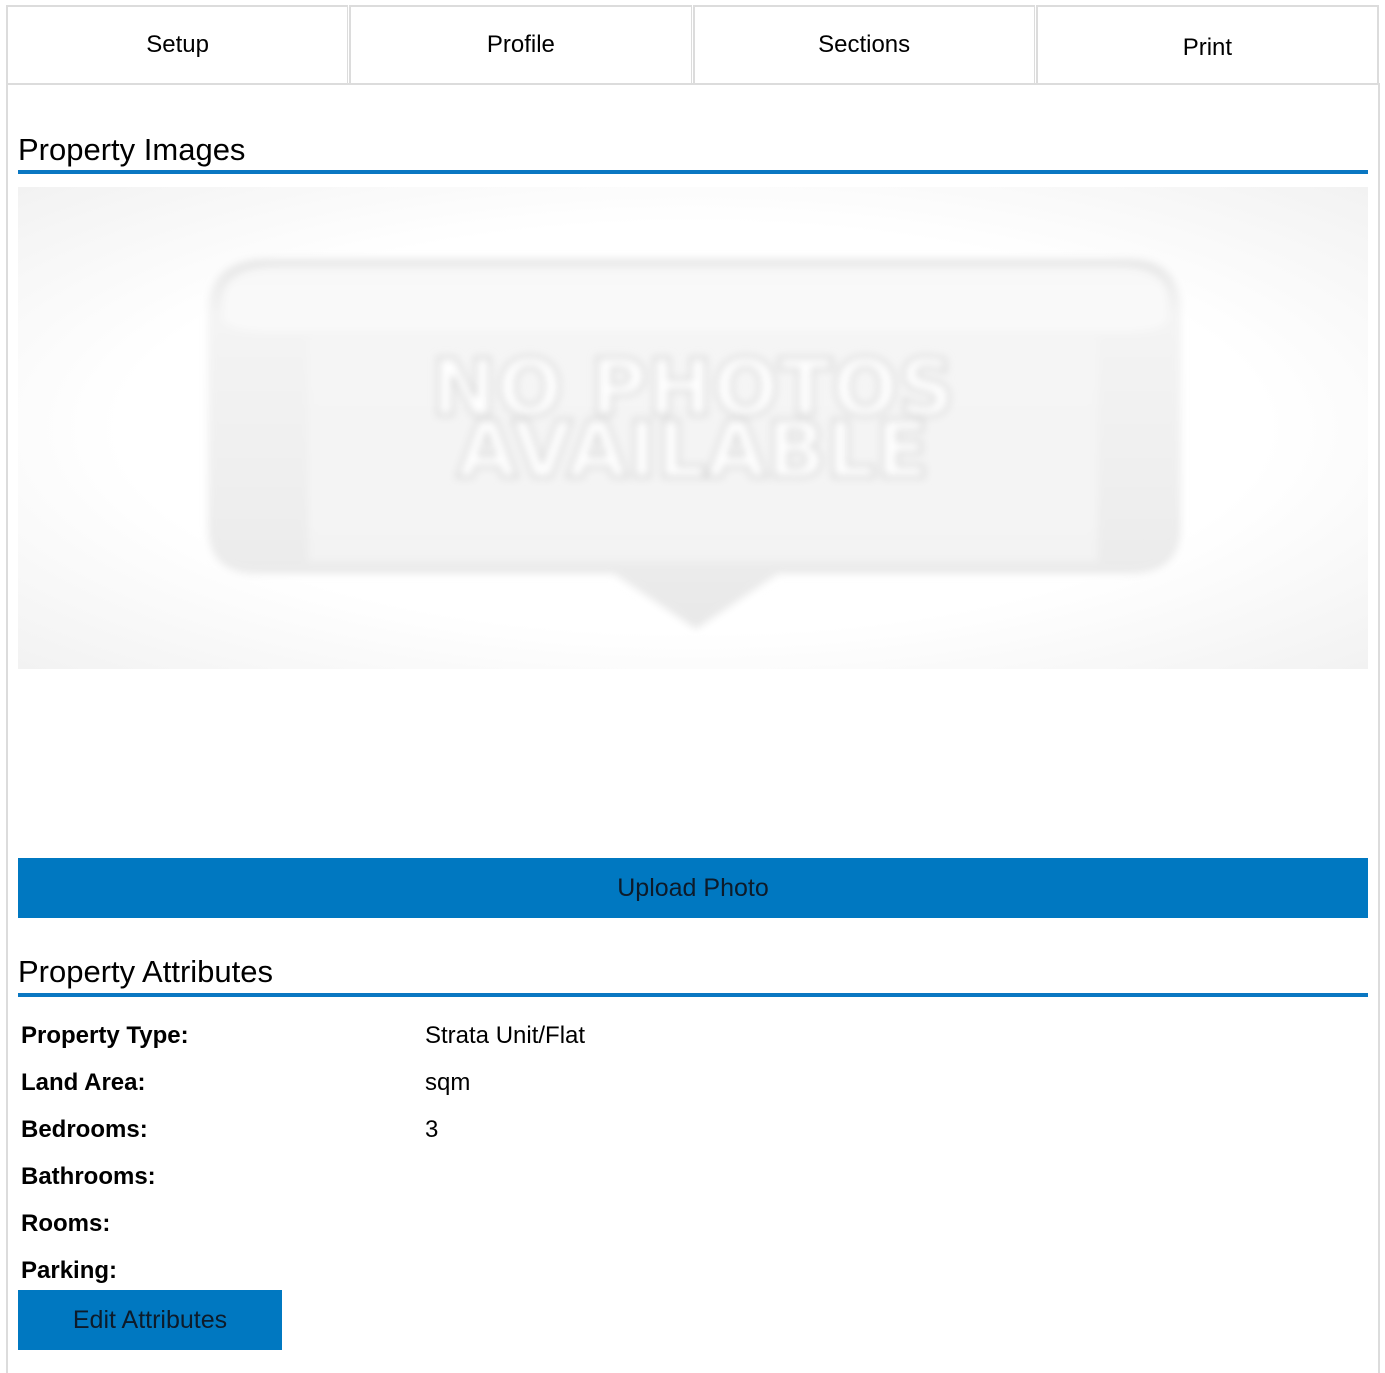 The height and width of the screenshot is (1373, 1385). Describe the element at coordinates (520, 45) in the screenshot. I see `tab-profile: Profile` at that location.